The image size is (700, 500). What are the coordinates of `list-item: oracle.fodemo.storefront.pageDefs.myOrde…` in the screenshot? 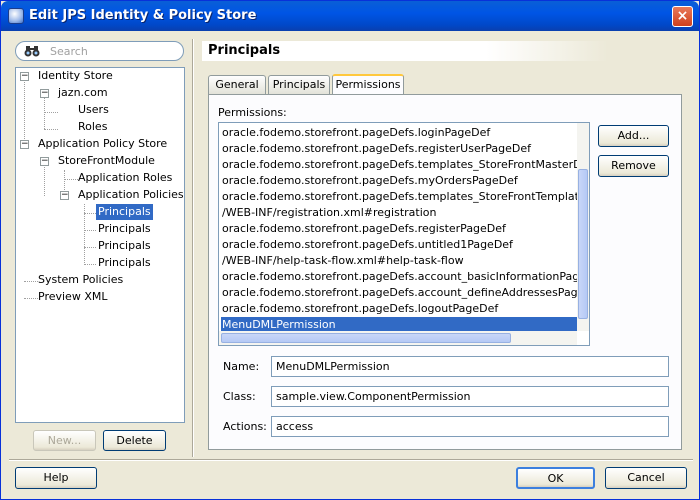 It's located at (399, 181).